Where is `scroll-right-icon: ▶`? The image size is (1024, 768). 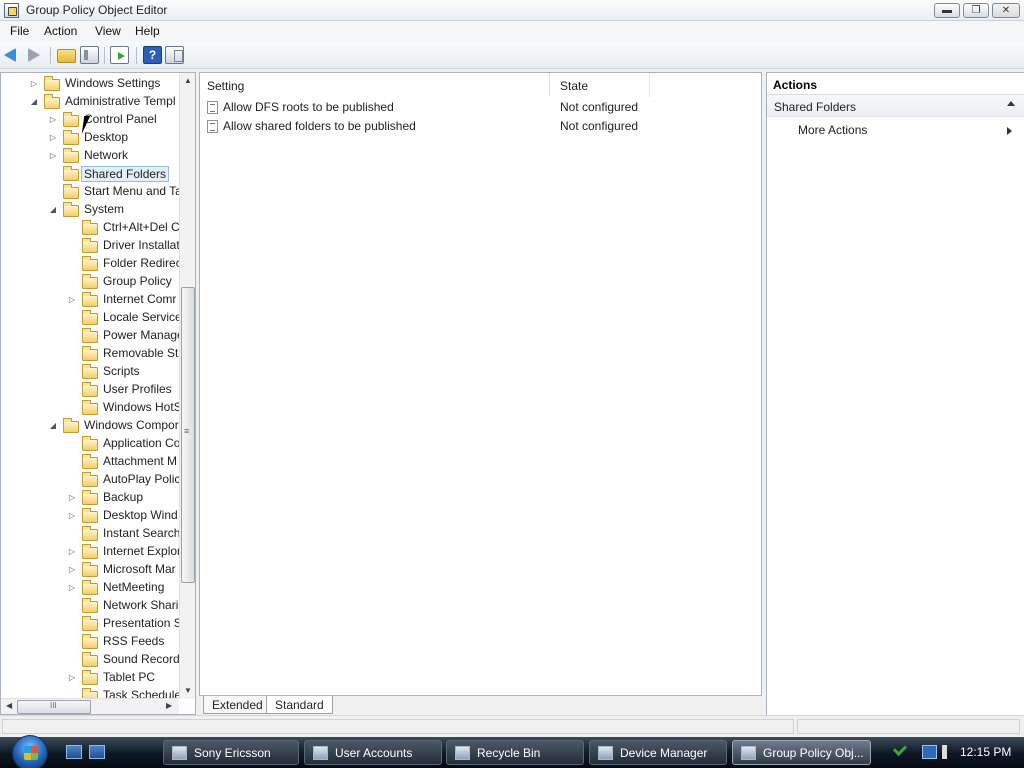 scroll-right-icon: ▶ is located at coordinates (169, 705).